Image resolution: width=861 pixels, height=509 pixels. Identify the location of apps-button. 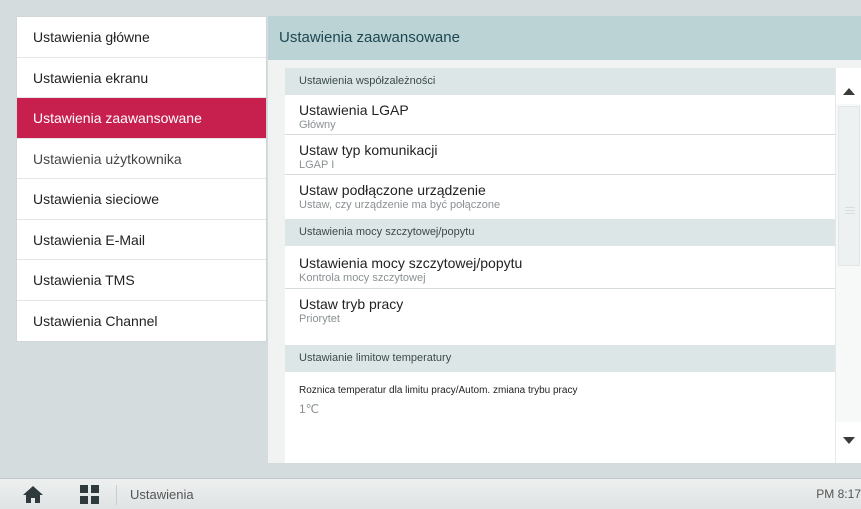
(90, 495).